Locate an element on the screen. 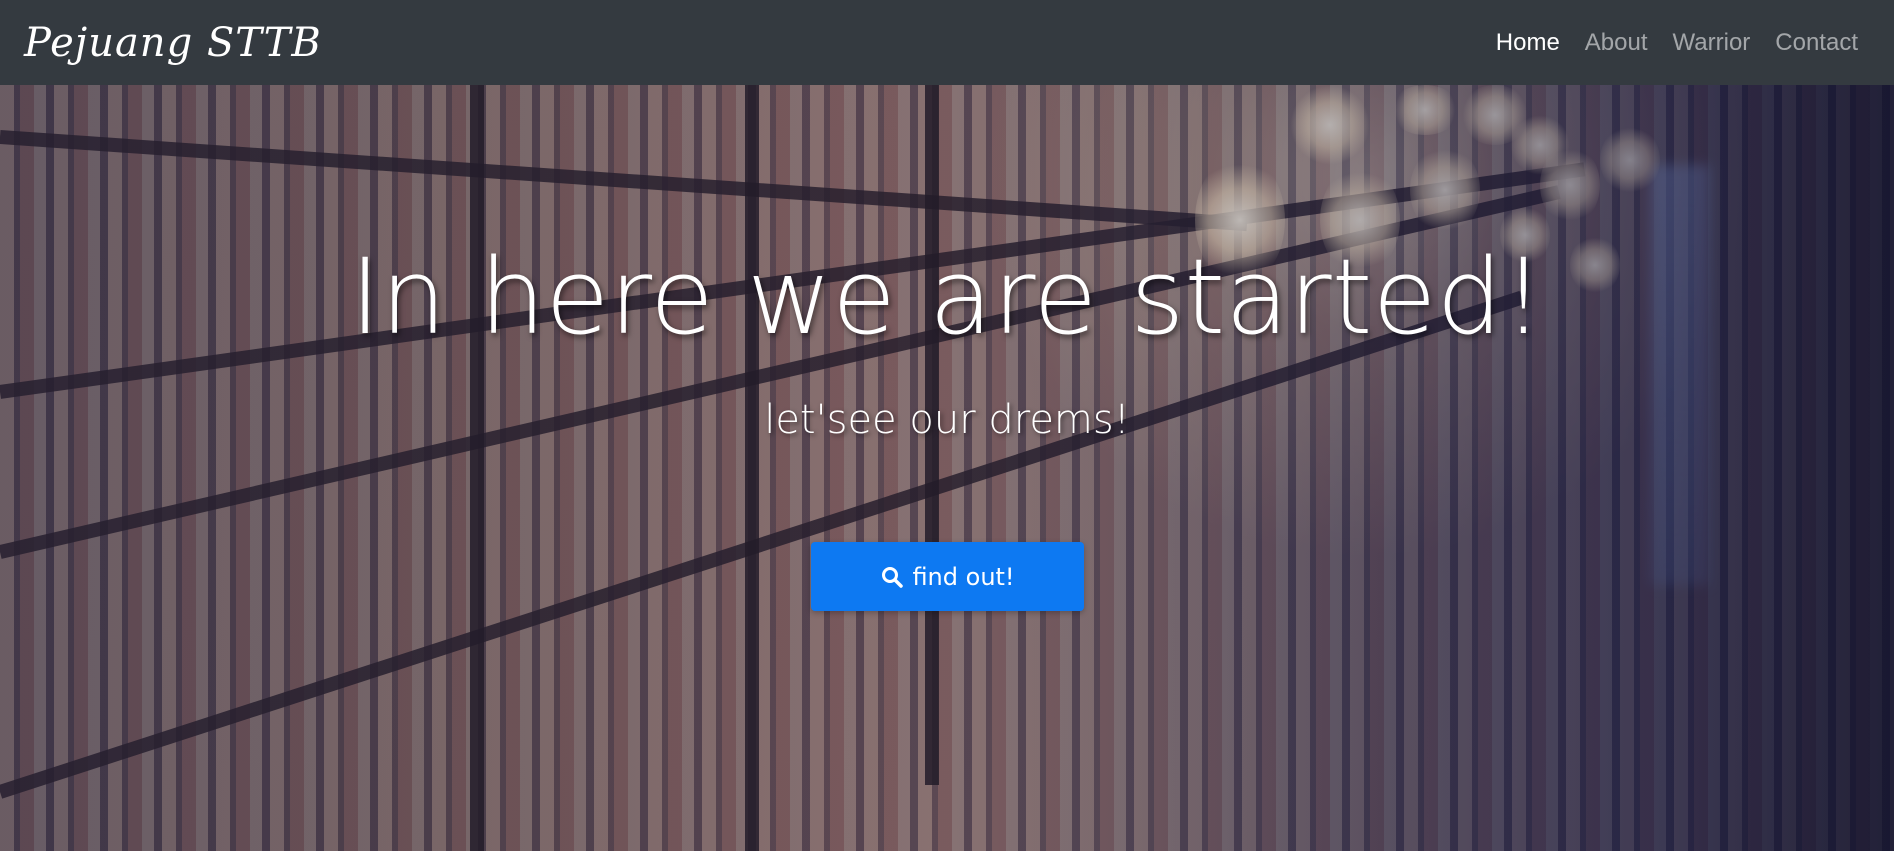  find-out-button: find out! is located at coordinates (947, 576).